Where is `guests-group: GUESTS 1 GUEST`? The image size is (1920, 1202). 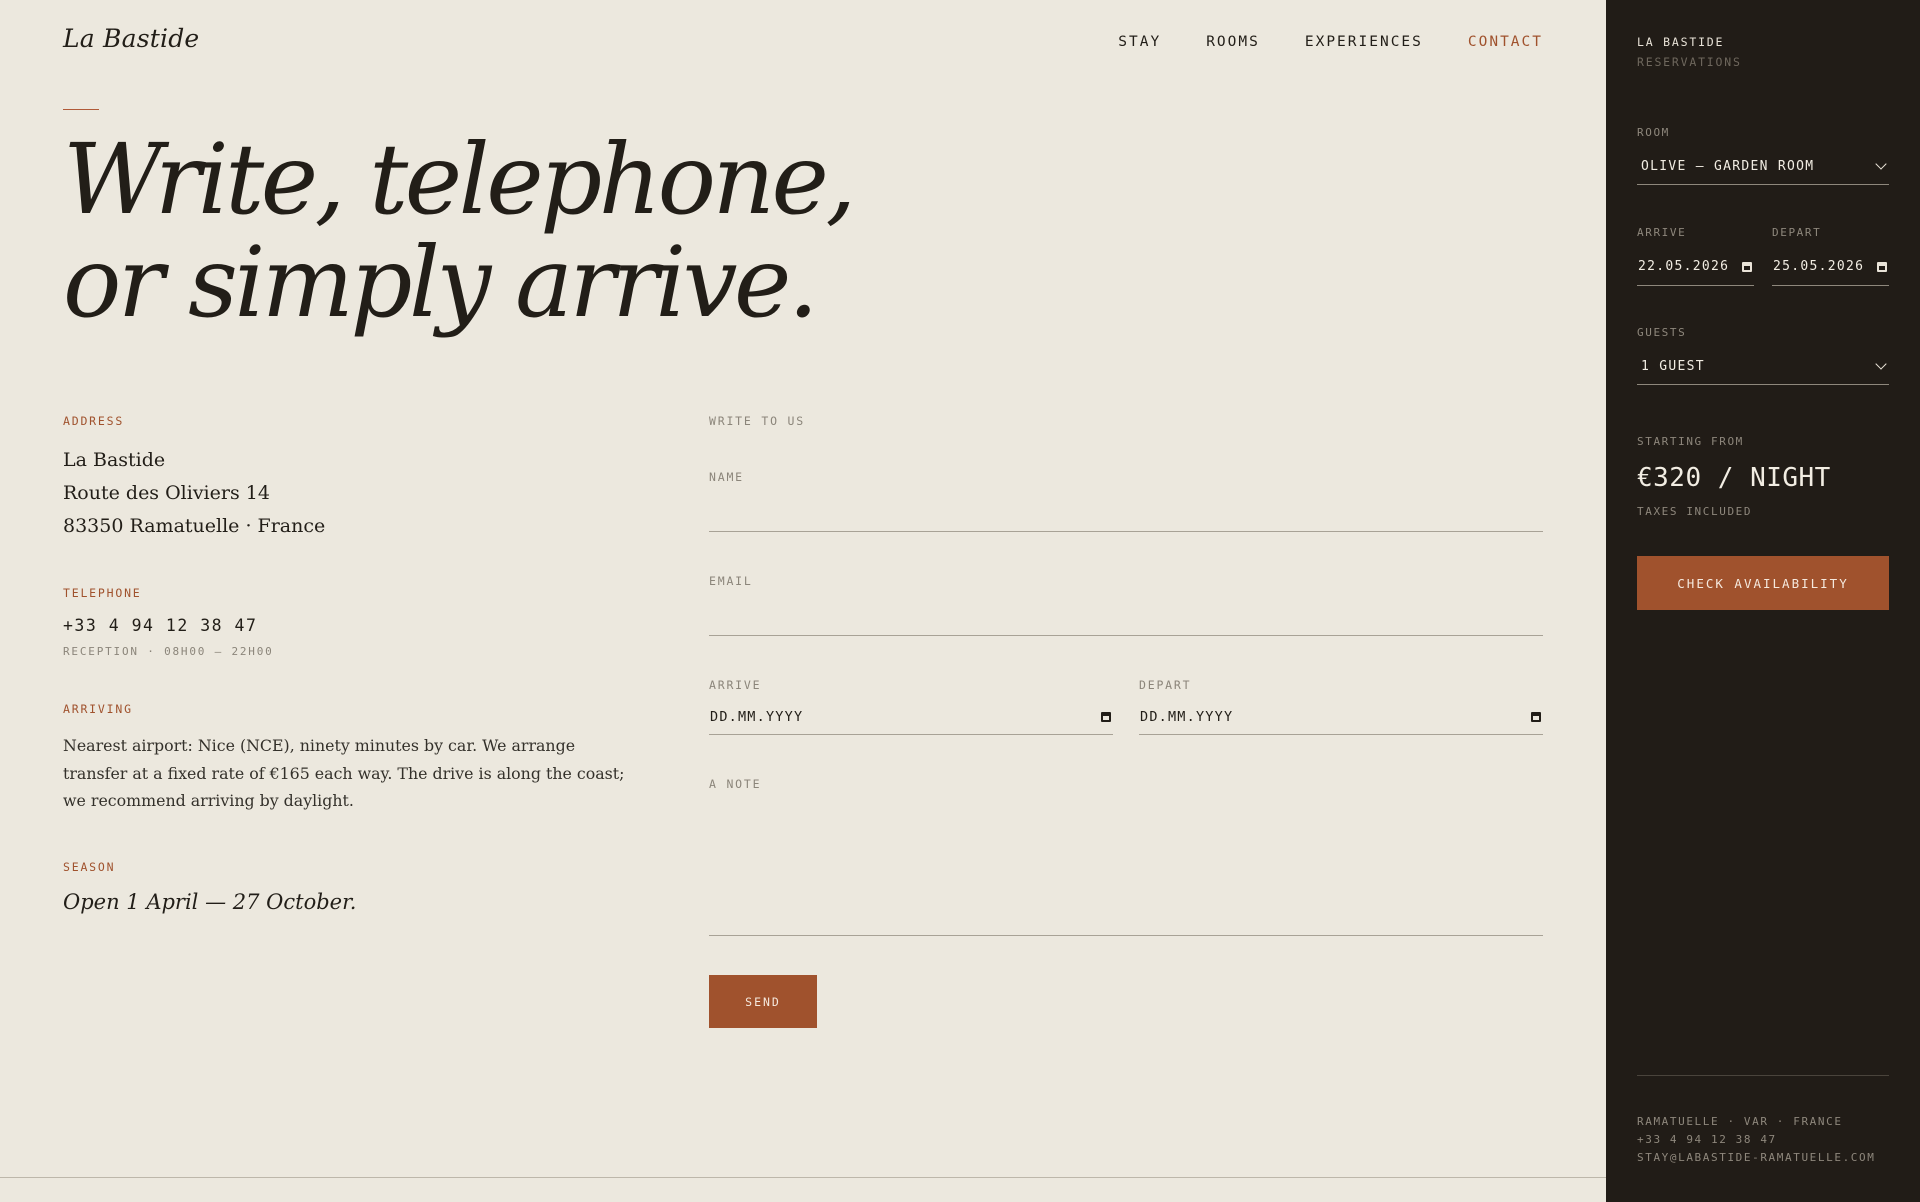
guests-group: GUESTS 1 GUEST is located at coordinates (1763, 355).